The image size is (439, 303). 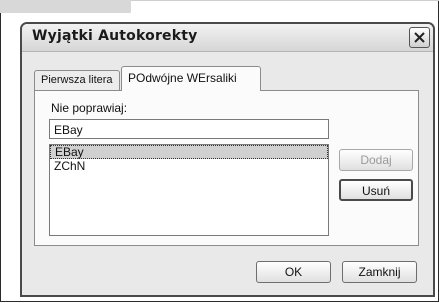 I want to click on exception-input: EBay, so click(x=189, y=129).